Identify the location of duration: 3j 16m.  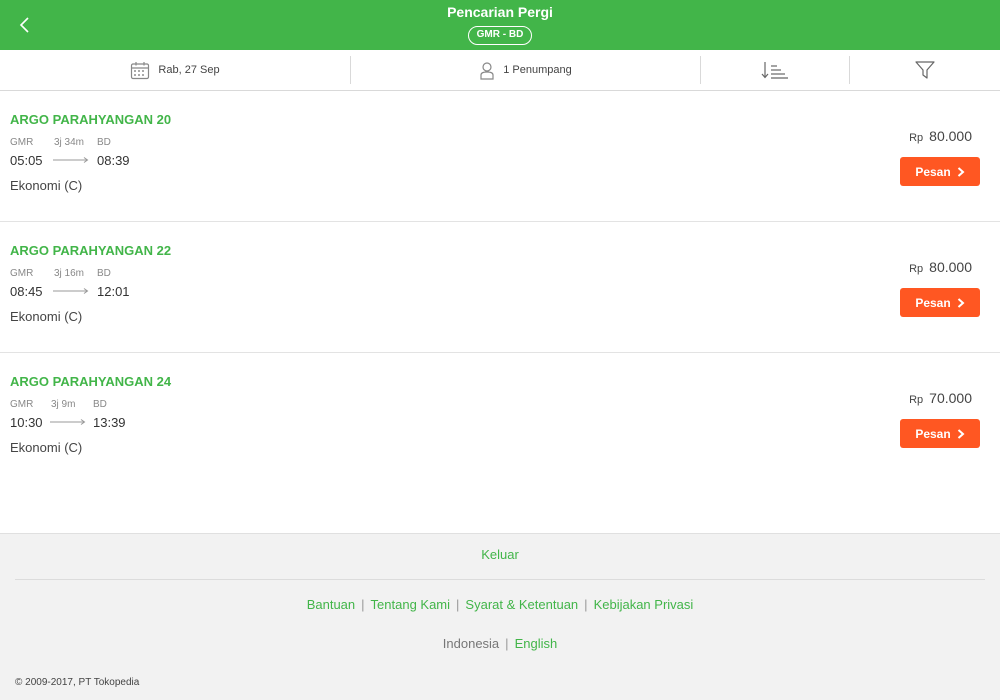
(69, 273).